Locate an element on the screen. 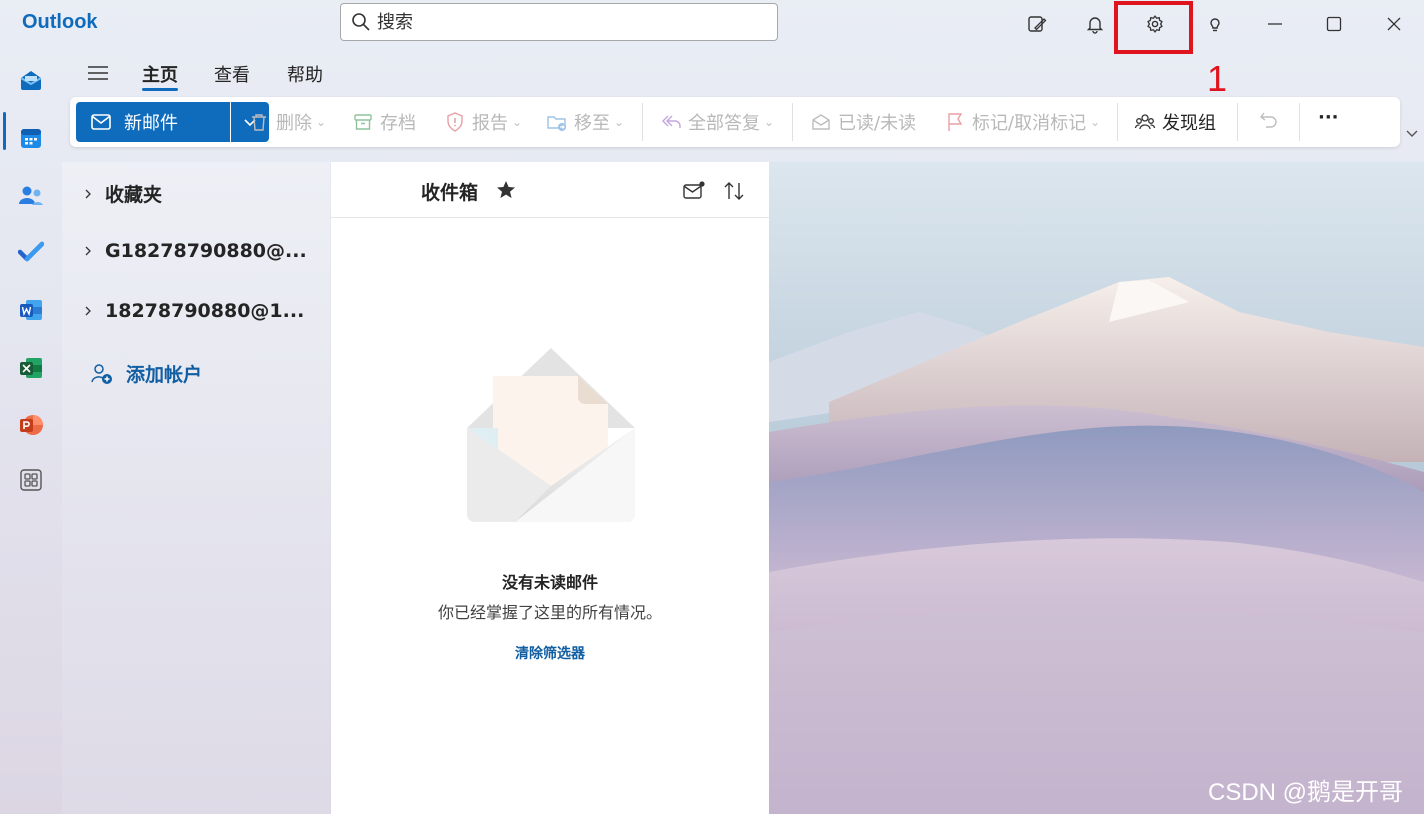 Image resolution: width=1424 pixels, height=814 pixels. rail-active-indicator is located at coordinates (4, 131).